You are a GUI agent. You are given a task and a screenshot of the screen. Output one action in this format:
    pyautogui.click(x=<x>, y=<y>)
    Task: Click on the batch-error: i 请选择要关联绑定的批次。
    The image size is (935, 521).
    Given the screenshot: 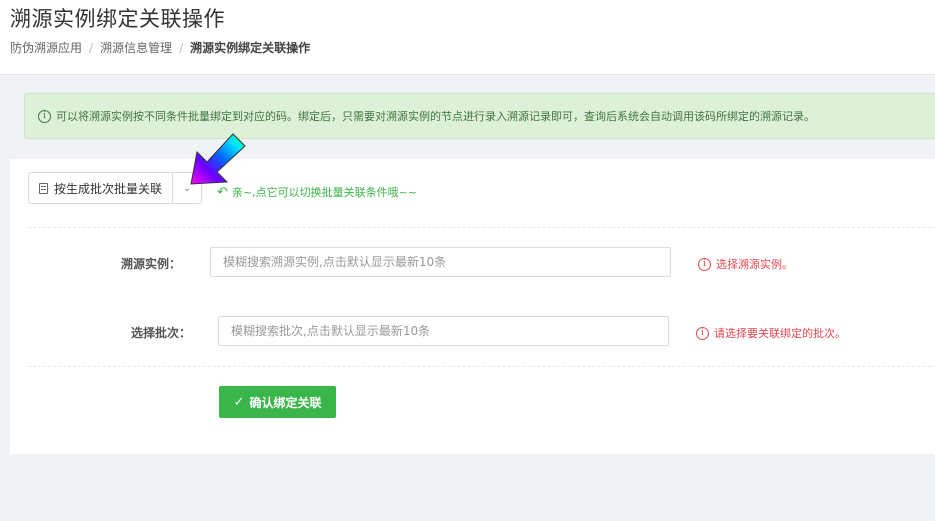 What is the action you would take?
    pyautogui.click(x=771, y=333)
    